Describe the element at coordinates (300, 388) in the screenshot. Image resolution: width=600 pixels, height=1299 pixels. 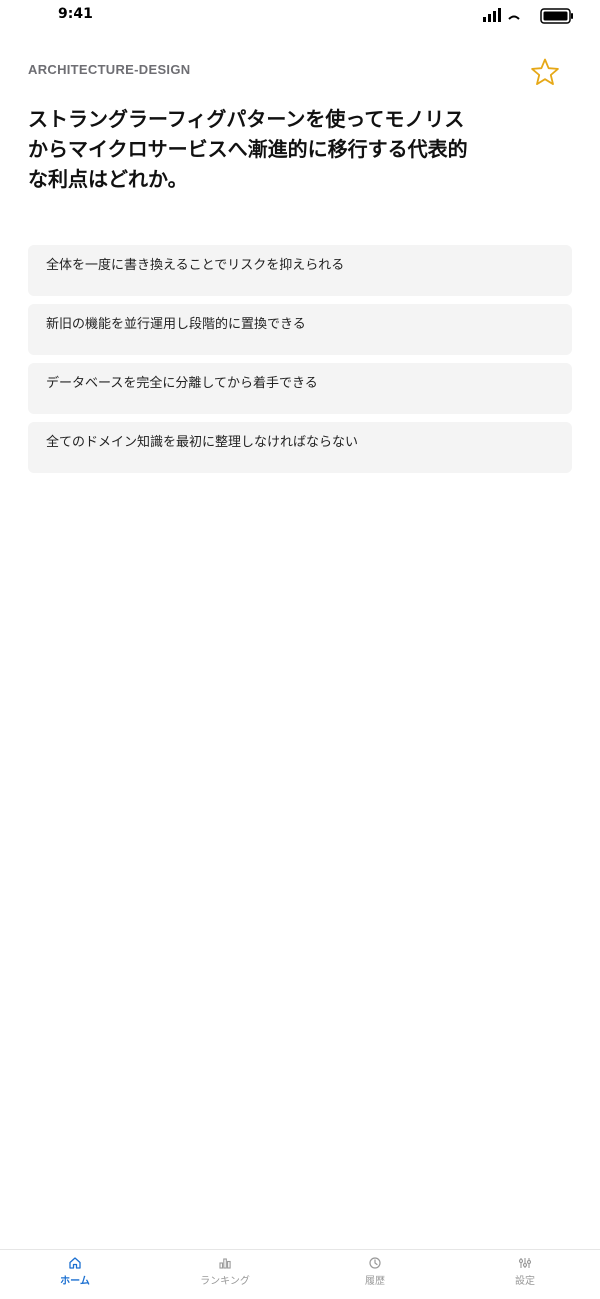
I see `answer-option-3: データベースを完全に分離してから着手できる` at that location.